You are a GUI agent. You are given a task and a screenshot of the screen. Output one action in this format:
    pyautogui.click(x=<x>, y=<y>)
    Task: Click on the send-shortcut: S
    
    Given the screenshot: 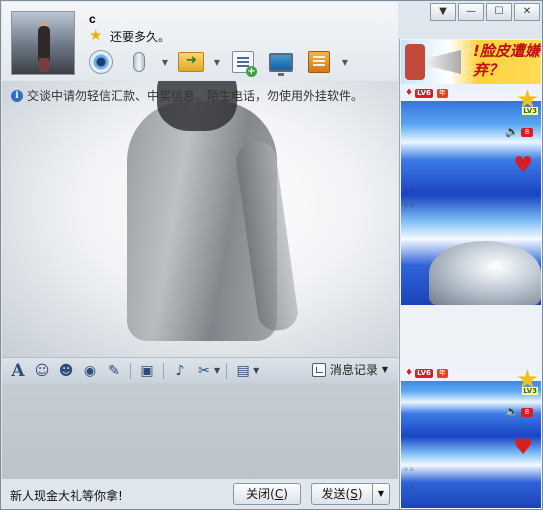 What is the action you would take?
    pyautogui.click(x=354, y=494)
    